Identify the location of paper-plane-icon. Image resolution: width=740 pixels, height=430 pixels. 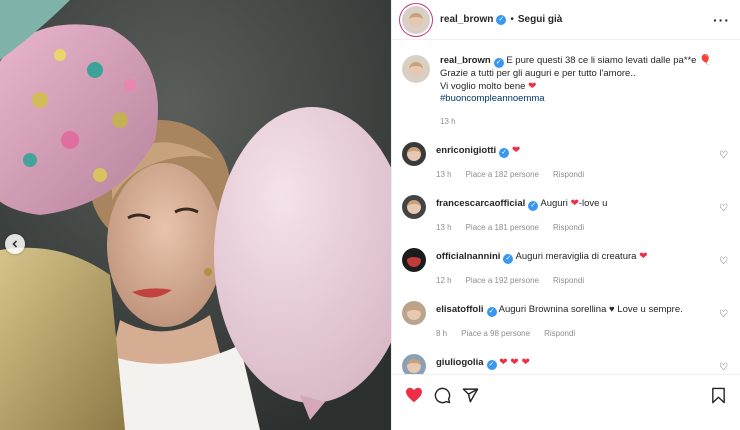
(470, 394).